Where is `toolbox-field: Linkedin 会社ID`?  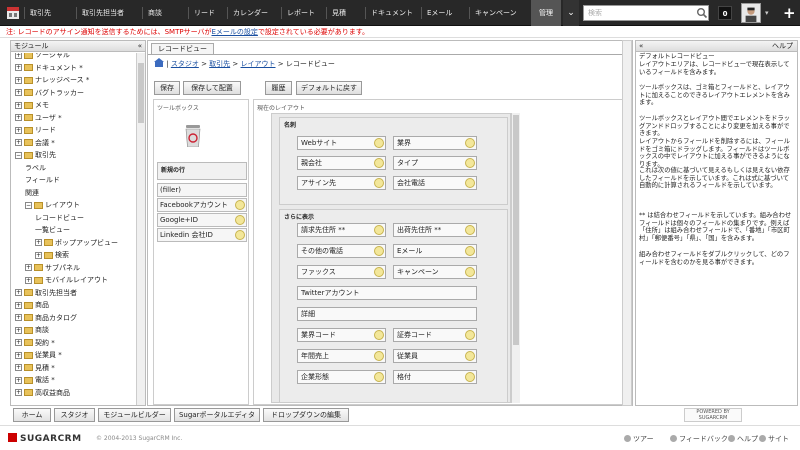 toolbox-field: Linkedin 会社ID is located at coordinates (202, 235).